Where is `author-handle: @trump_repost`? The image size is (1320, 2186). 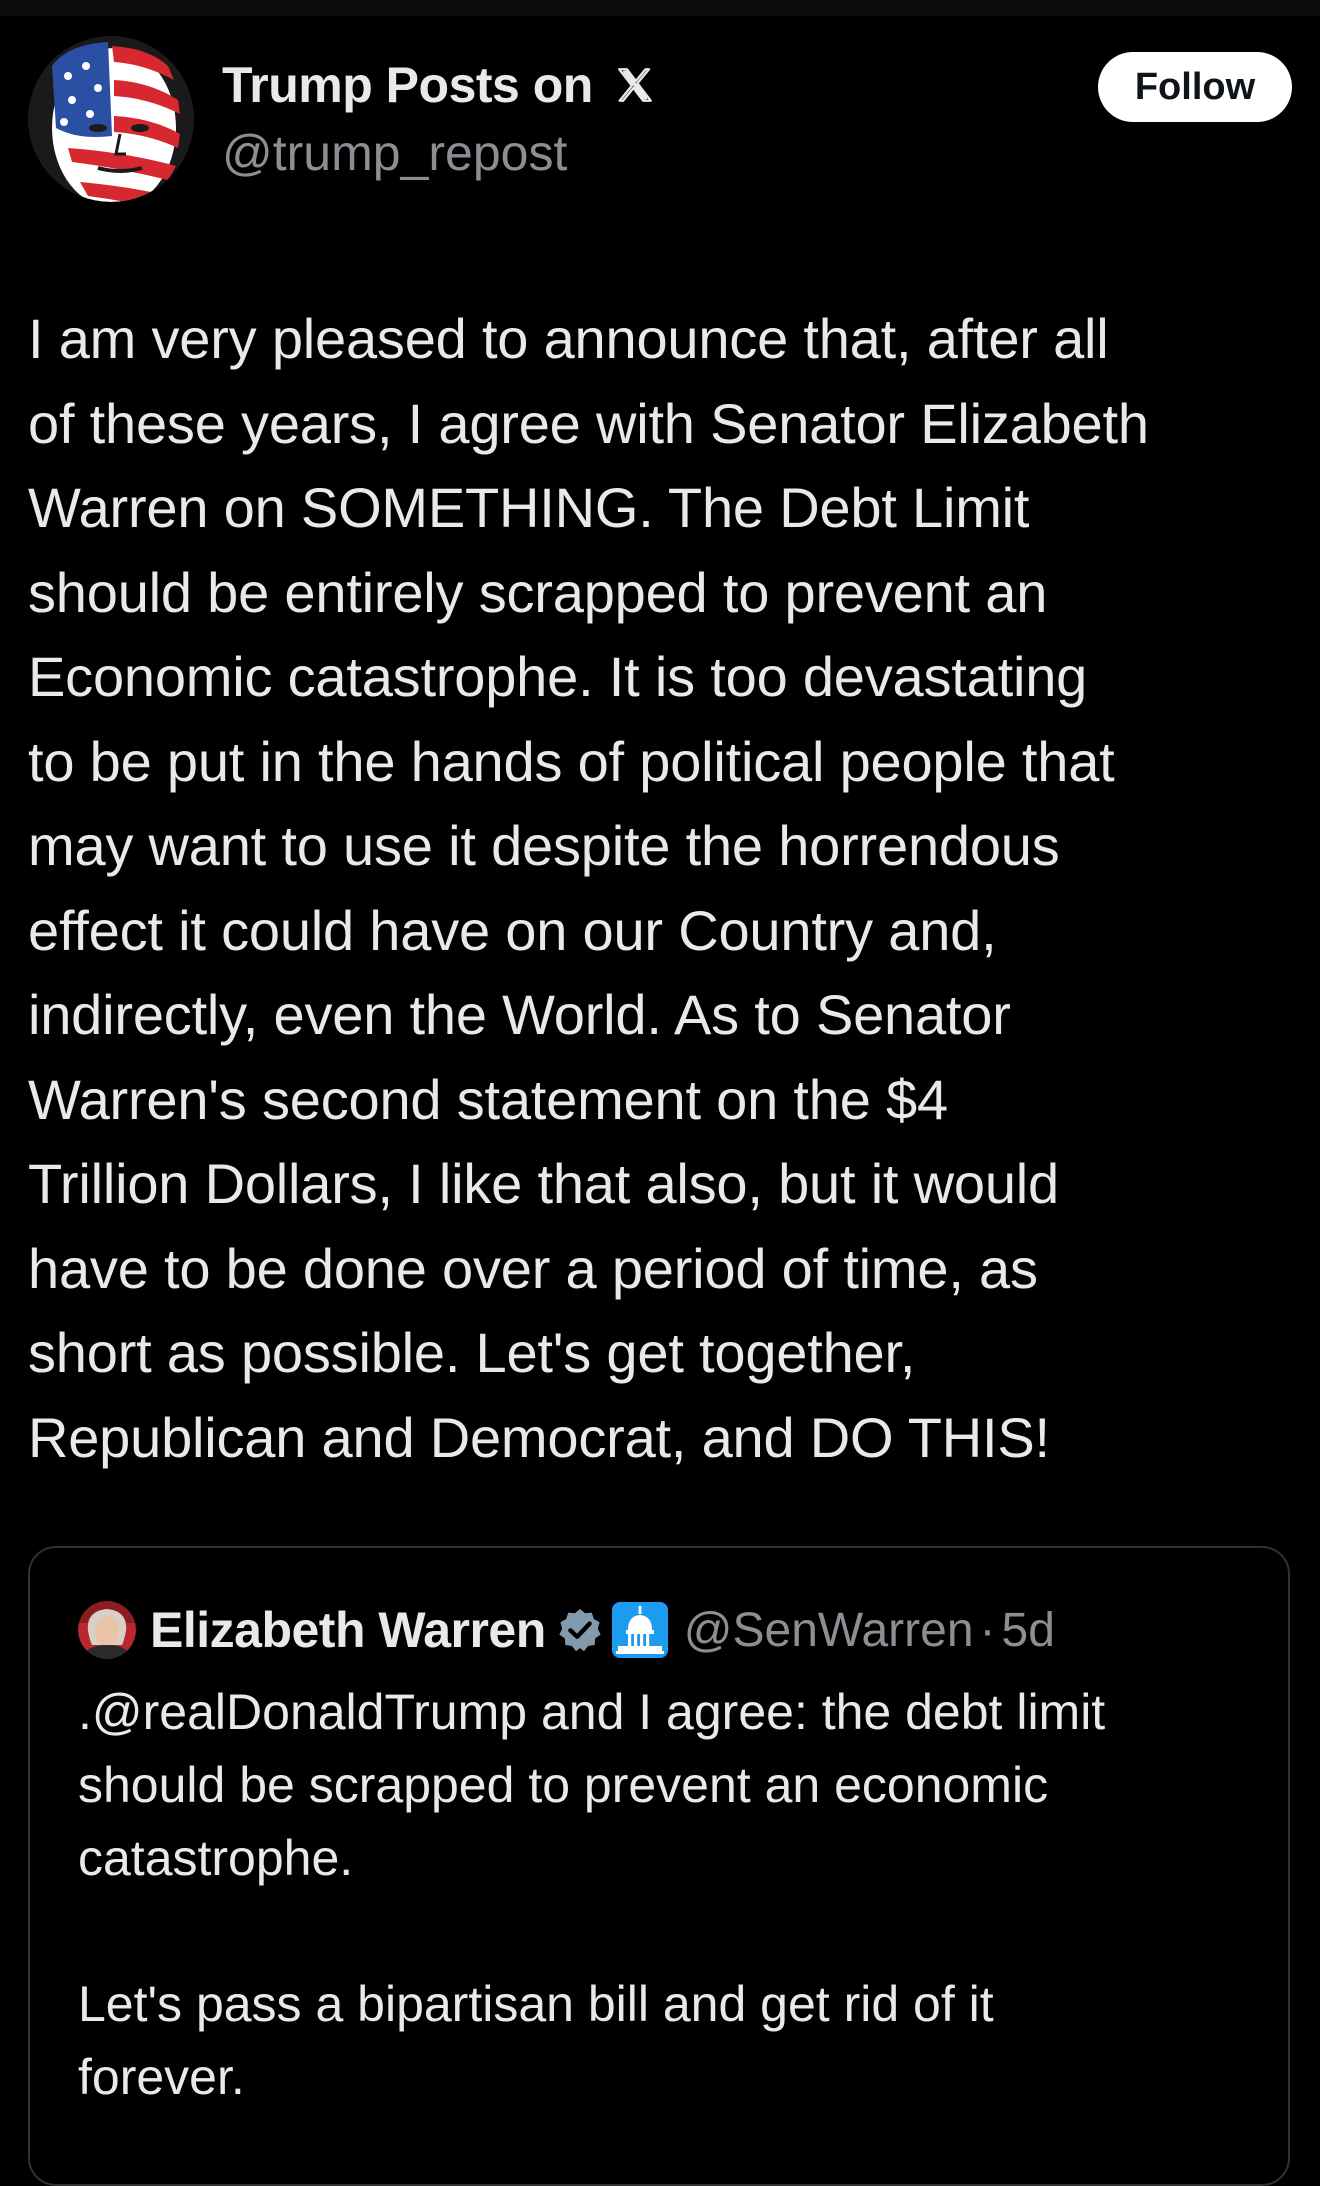
author-handle: @trump_repost is located at coordinates (394, 153).